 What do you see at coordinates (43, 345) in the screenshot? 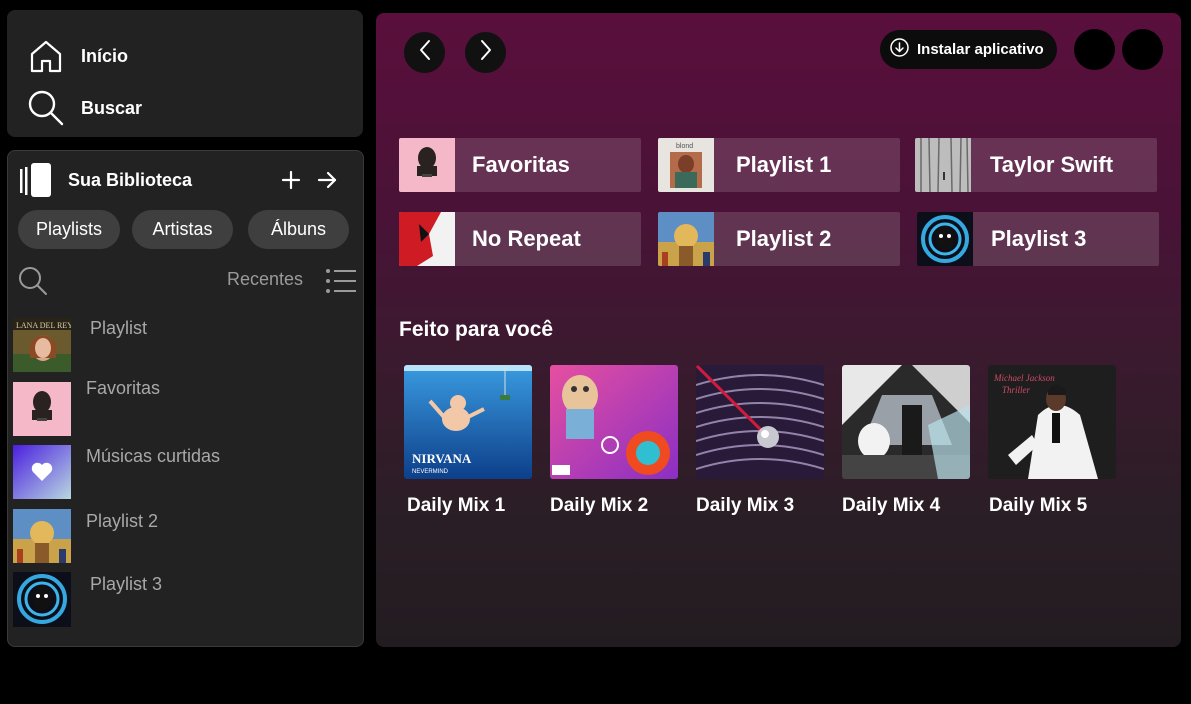
I see `lana-del-rey-cover-art: LANA DEL REY` at bounding box center [43, 345].